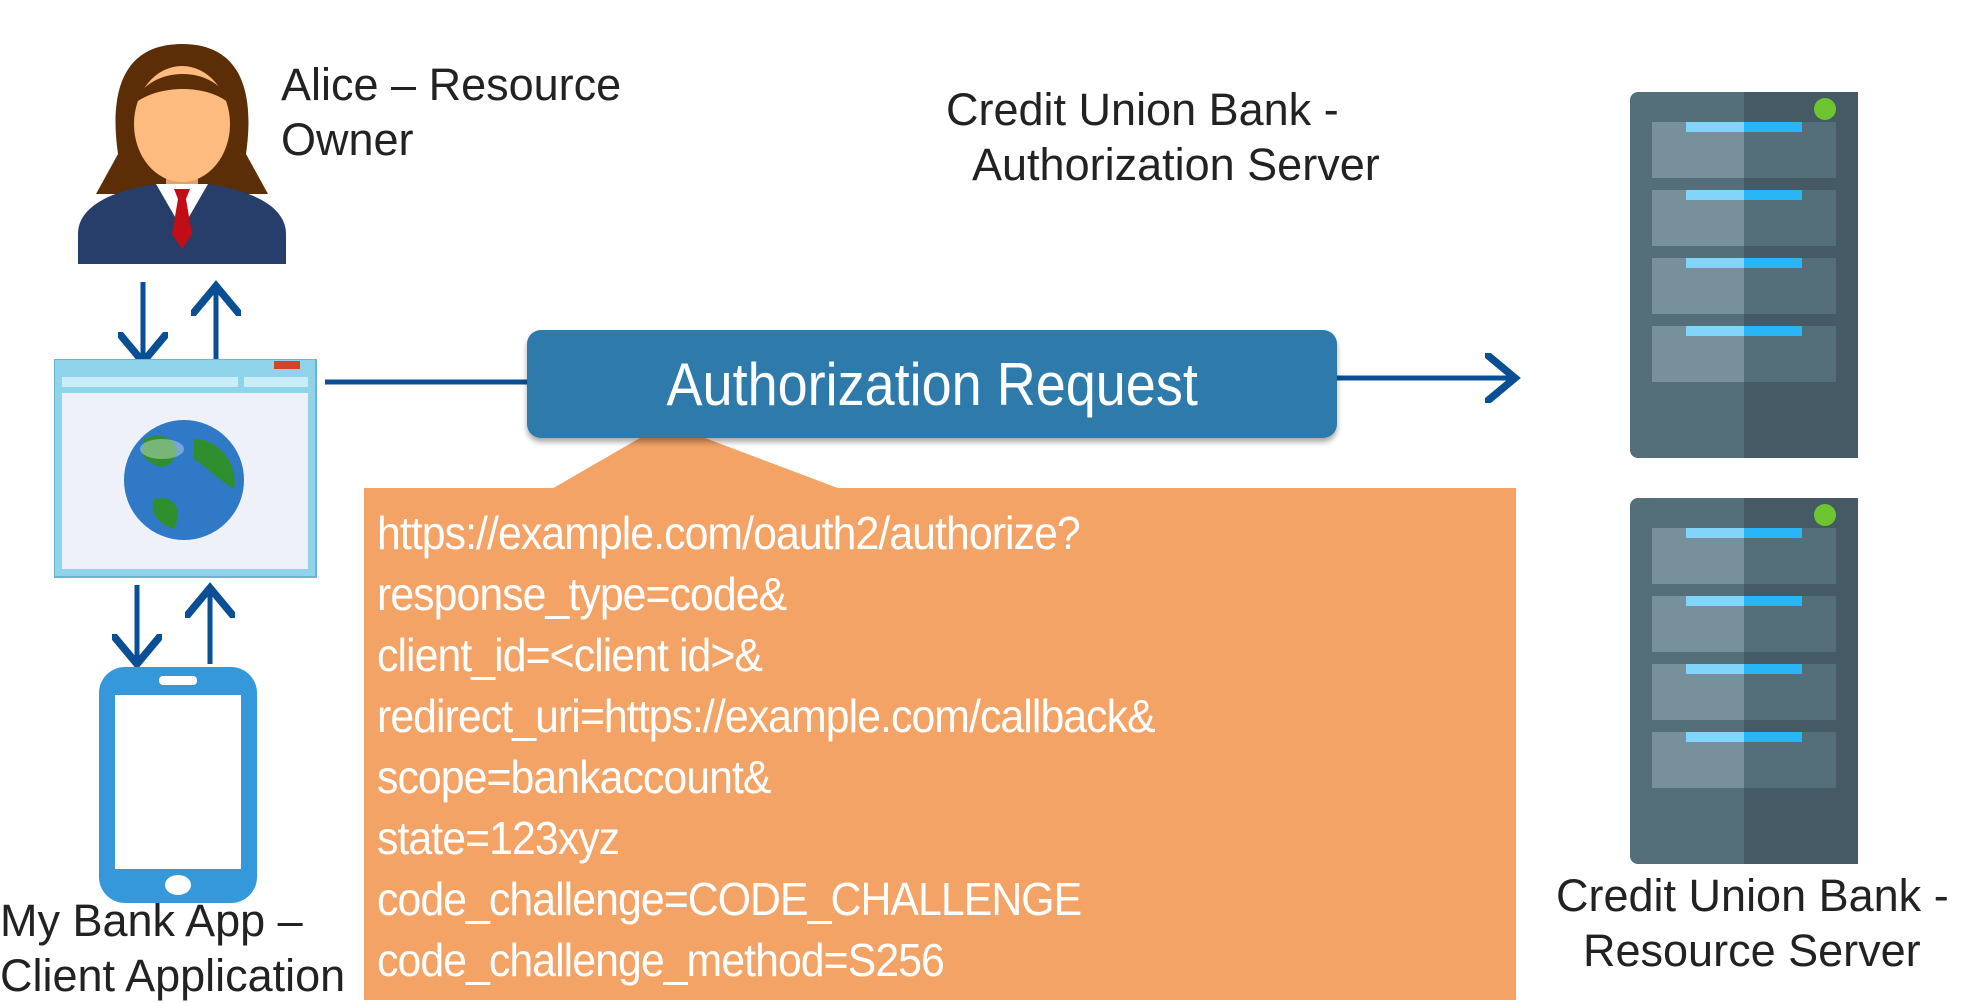 The image size is (1984, 1003). Describe the element at coordinates (1752, 950) in the screenshot. I see `label-line: Resource Server` at that location.